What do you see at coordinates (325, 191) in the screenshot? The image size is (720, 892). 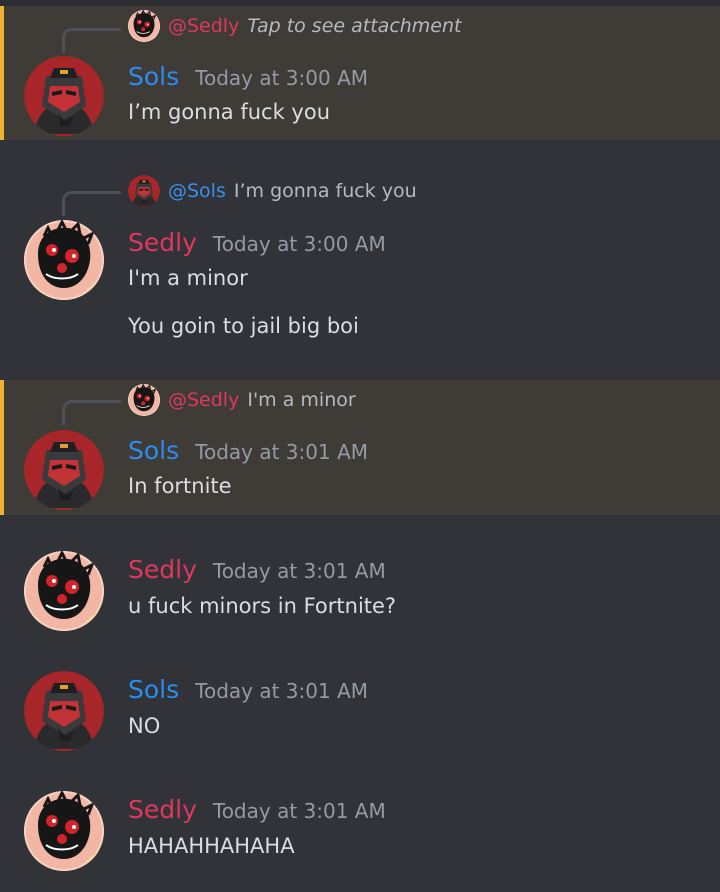 I see `reply-text: I’m gonna fuck you` at bounding box center [325, 191].